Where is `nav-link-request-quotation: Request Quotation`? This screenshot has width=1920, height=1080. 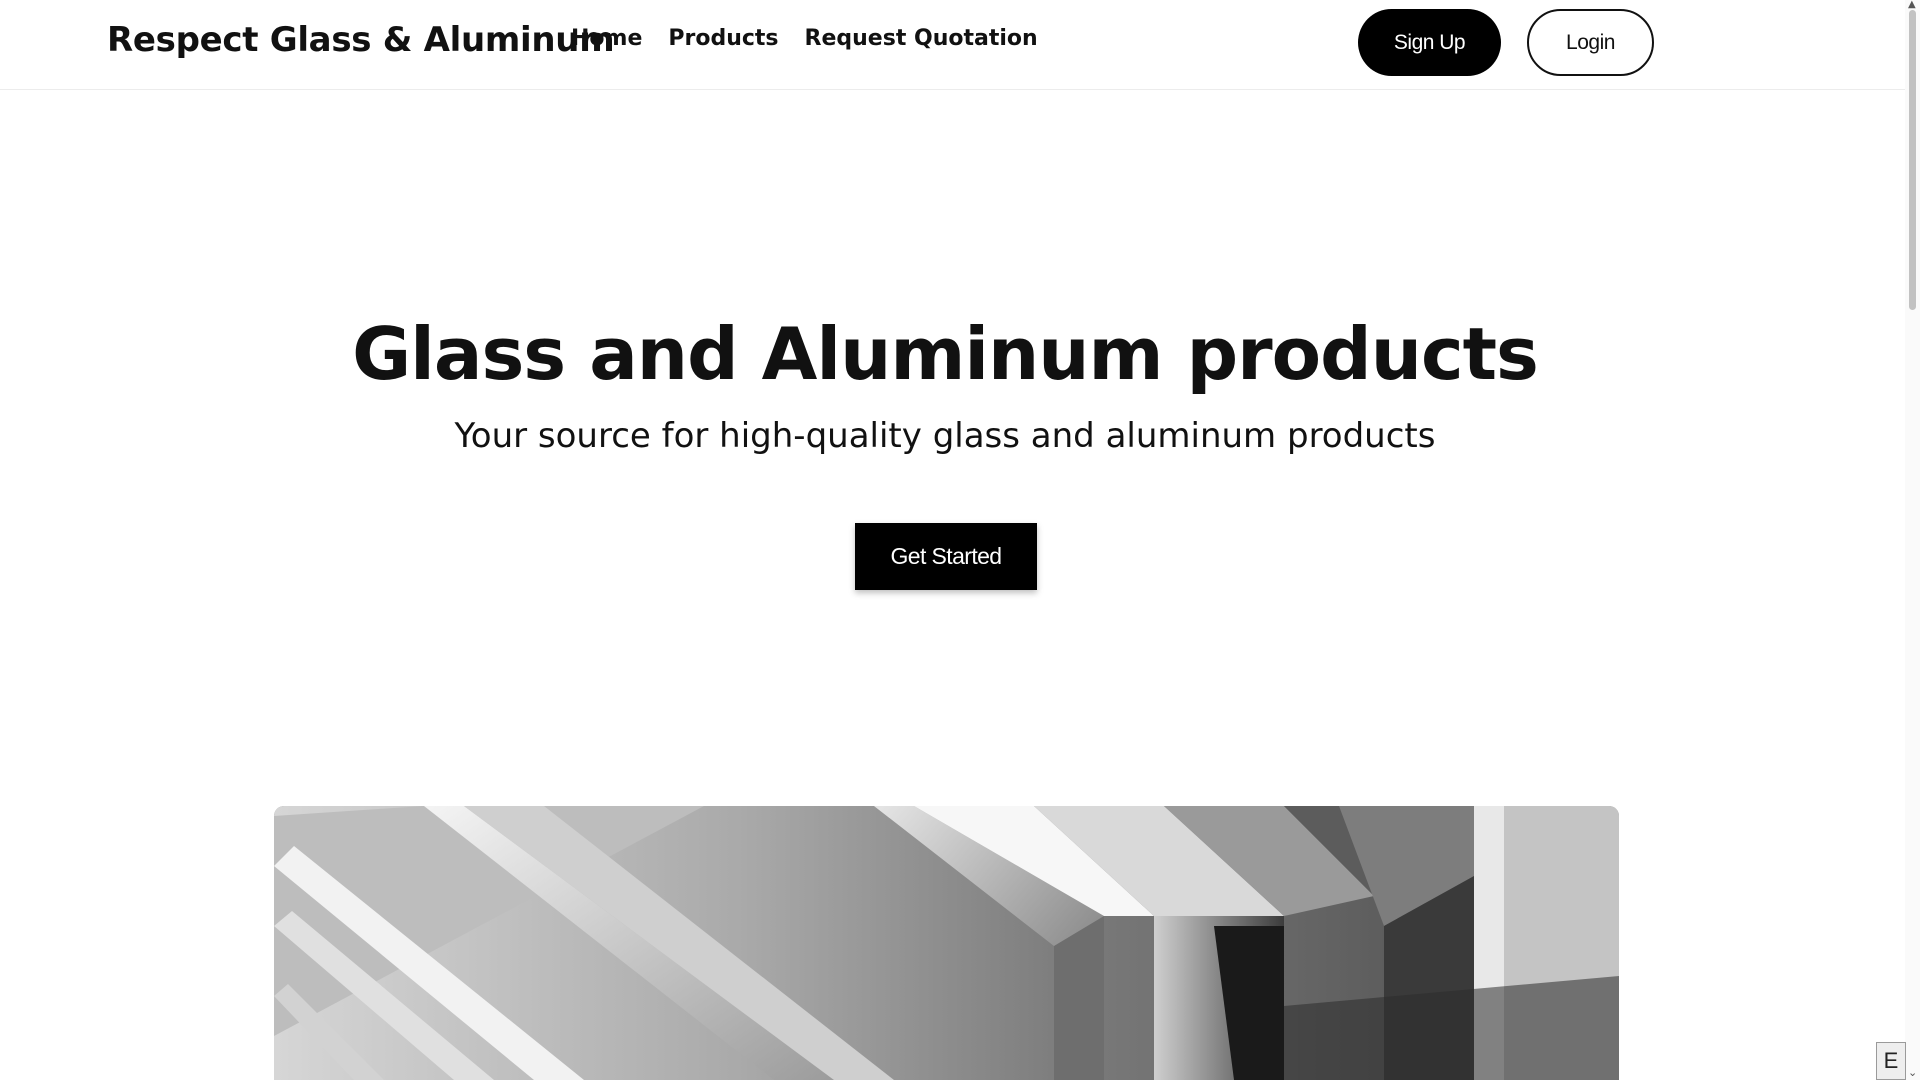
nav-link-request-quotation: Request Quotation is located at coordinates (921, 38).